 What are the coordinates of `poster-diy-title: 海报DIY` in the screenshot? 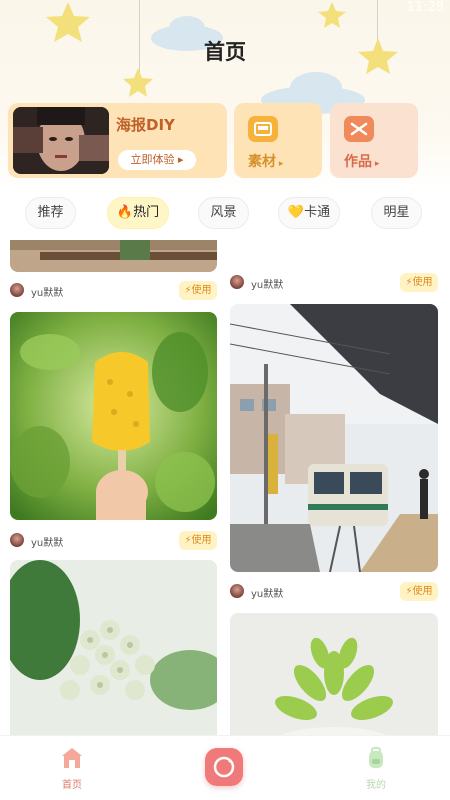 It's located at (145, 125).